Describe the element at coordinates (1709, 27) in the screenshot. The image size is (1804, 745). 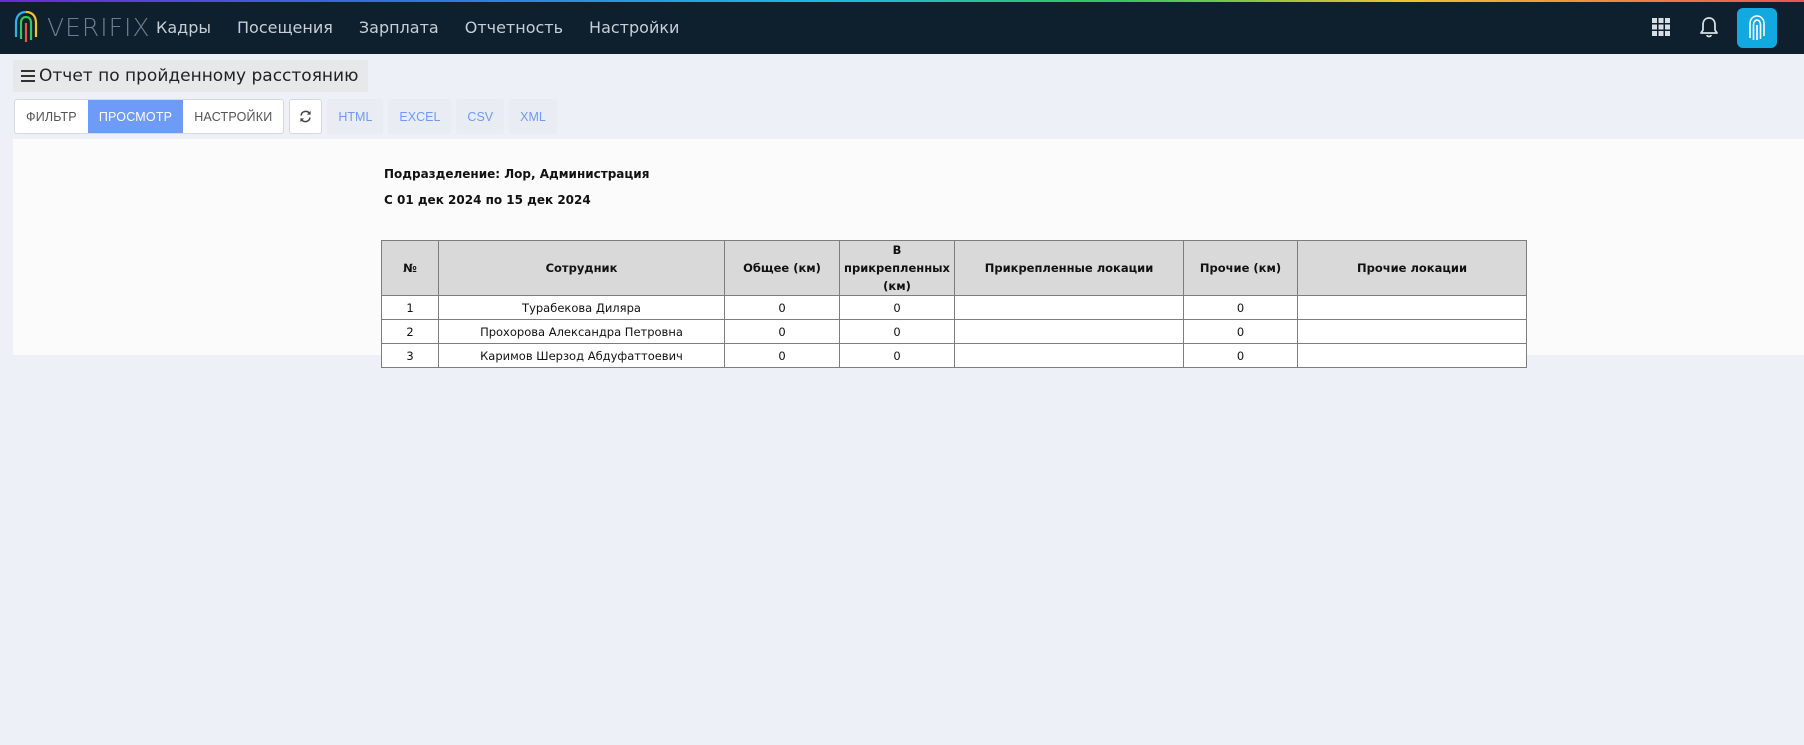
I see `bell-icon` at that location.